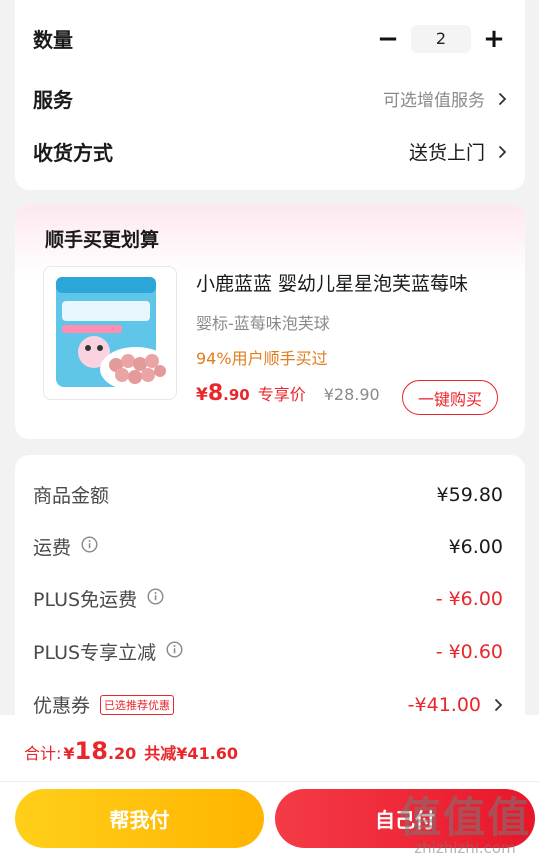 This screenshot has height=867, width=539. What do you see at coordinates (102, 240) in the screenshot?
I see `bundle-title: 顺手买更划算` at bounding box center [102, 240].